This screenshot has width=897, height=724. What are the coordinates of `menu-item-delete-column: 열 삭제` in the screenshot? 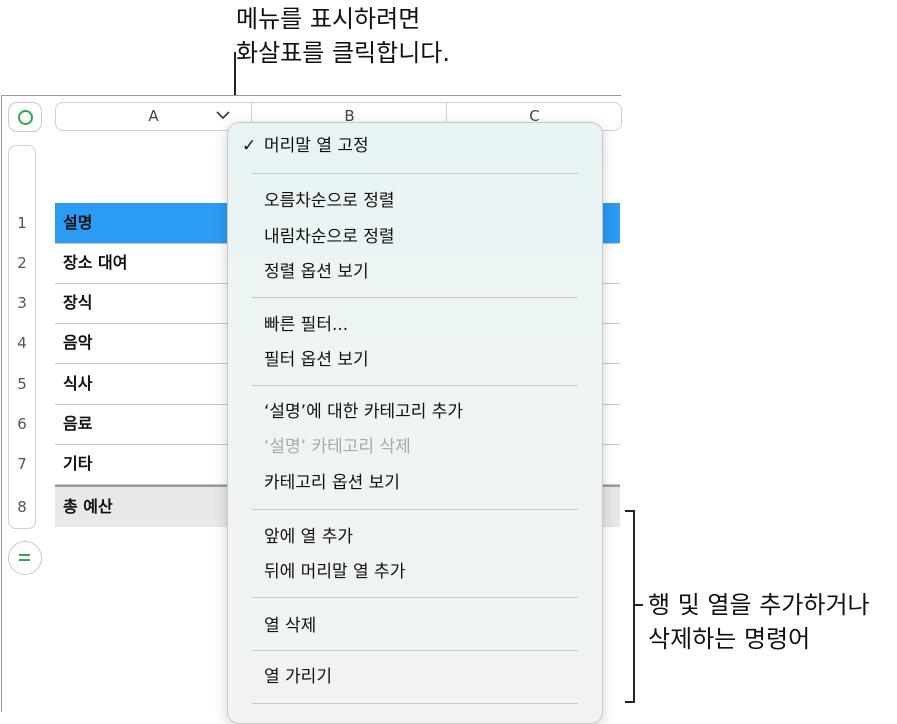 It's located at (290, 626).